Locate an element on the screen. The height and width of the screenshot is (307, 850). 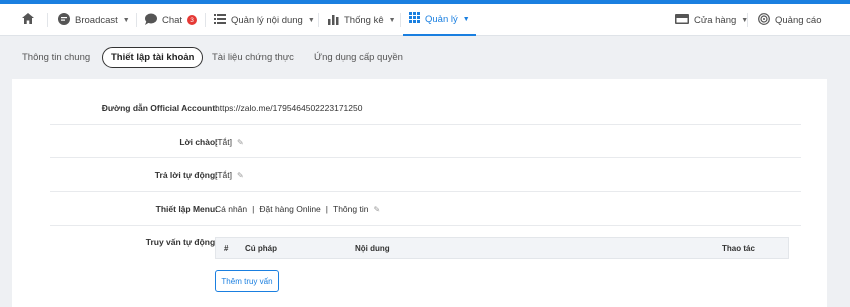
grid-icon is located at coordinates (414, 19).